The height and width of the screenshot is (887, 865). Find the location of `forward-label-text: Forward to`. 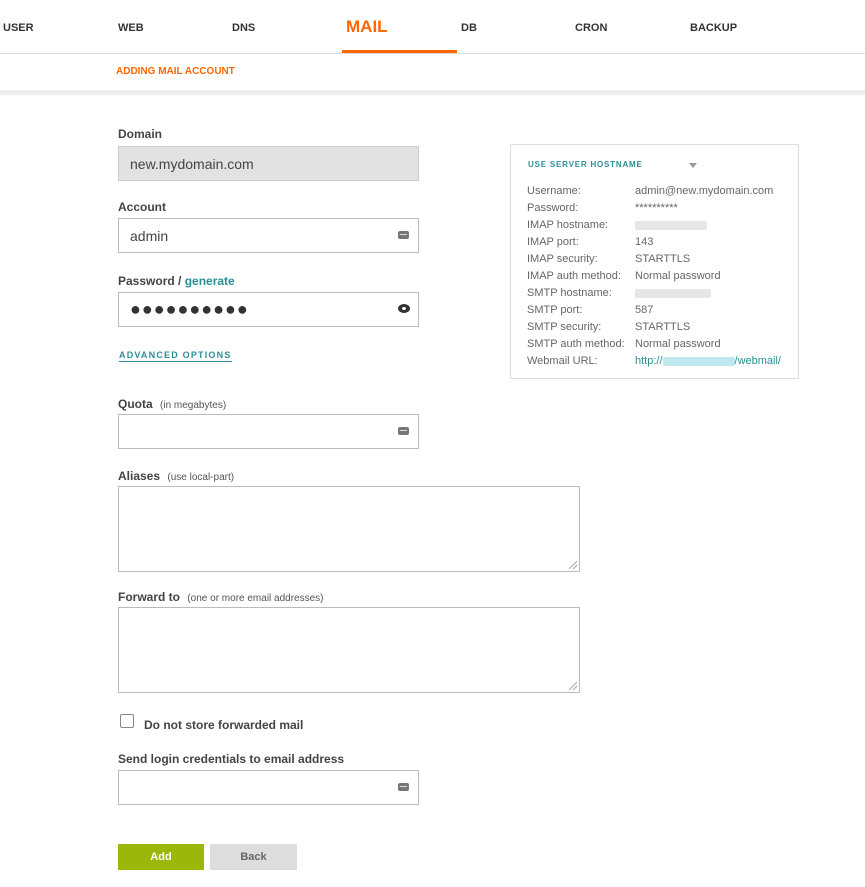

forward-label-text: Forward to is located at coordinates (149, 597).